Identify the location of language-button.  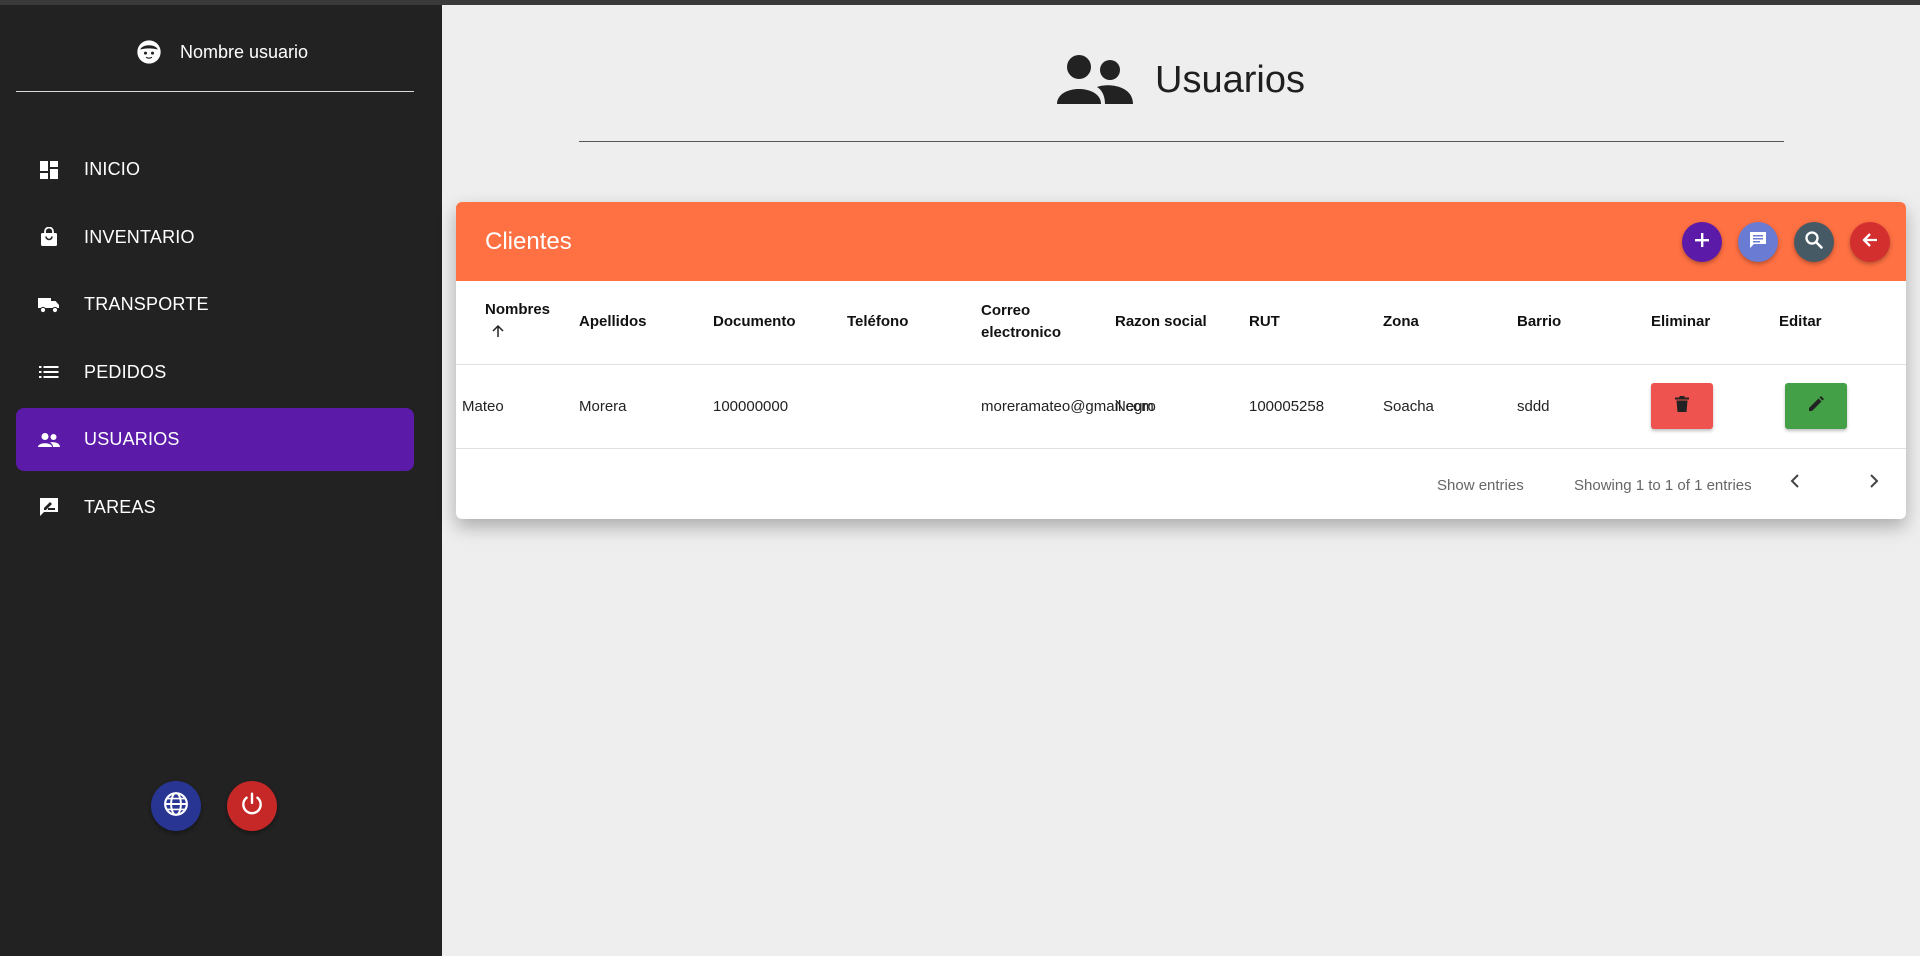
(176, 806).